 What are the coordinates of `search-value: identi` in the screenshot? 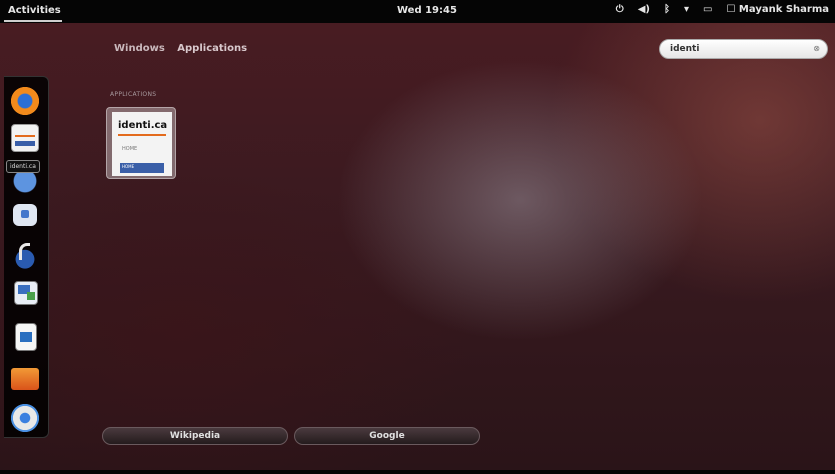 It's located at (685, 49).